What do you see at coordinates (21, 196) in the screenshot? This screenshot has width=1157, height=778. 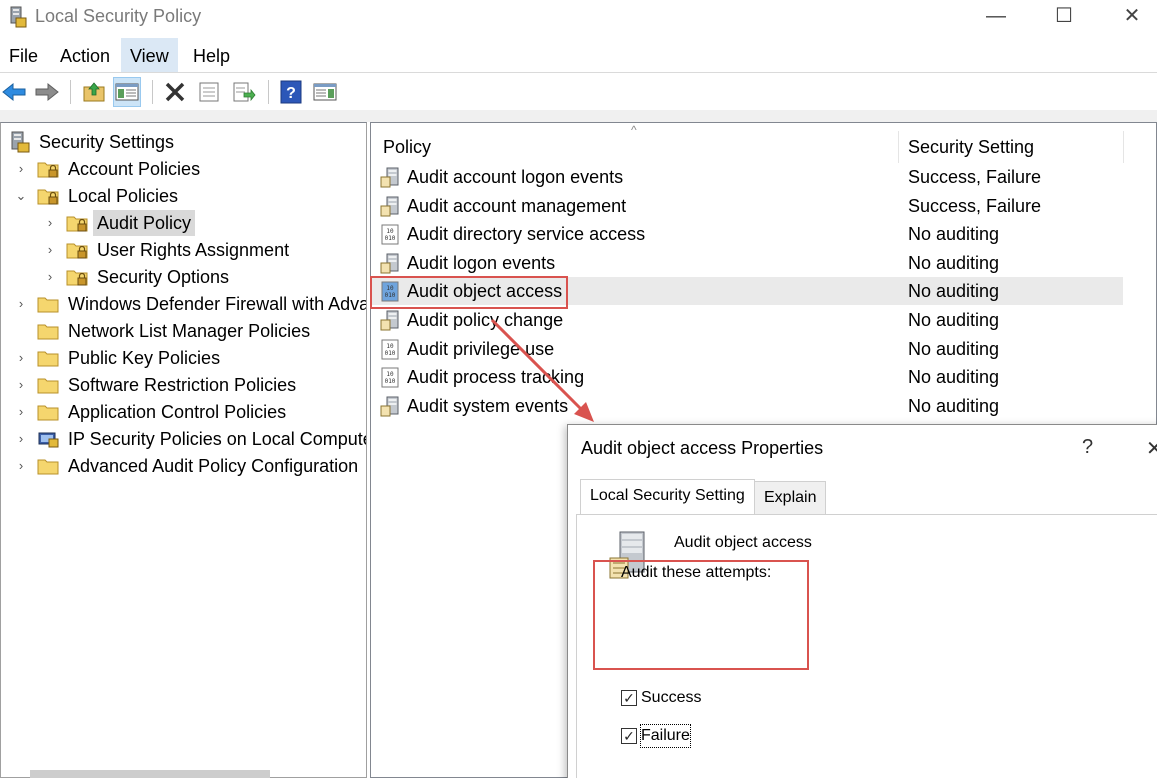 I see `expanded-chevron-icon: ⌄` at bounding box center [21, 196].